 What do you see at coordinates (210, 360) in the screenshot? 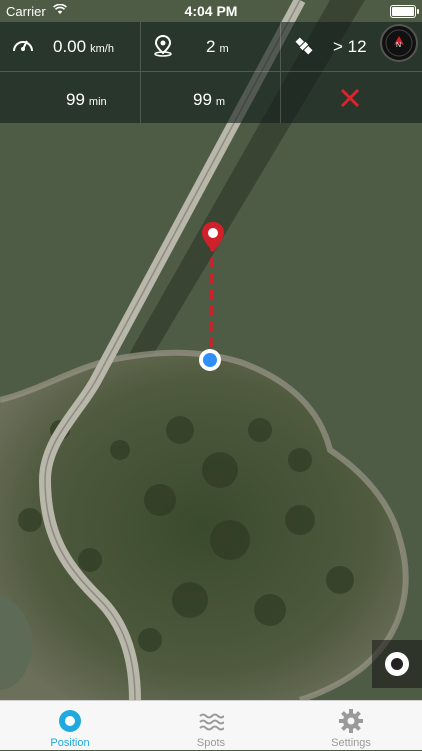
I see `current-location-dot` at bounding box center [210, 360].